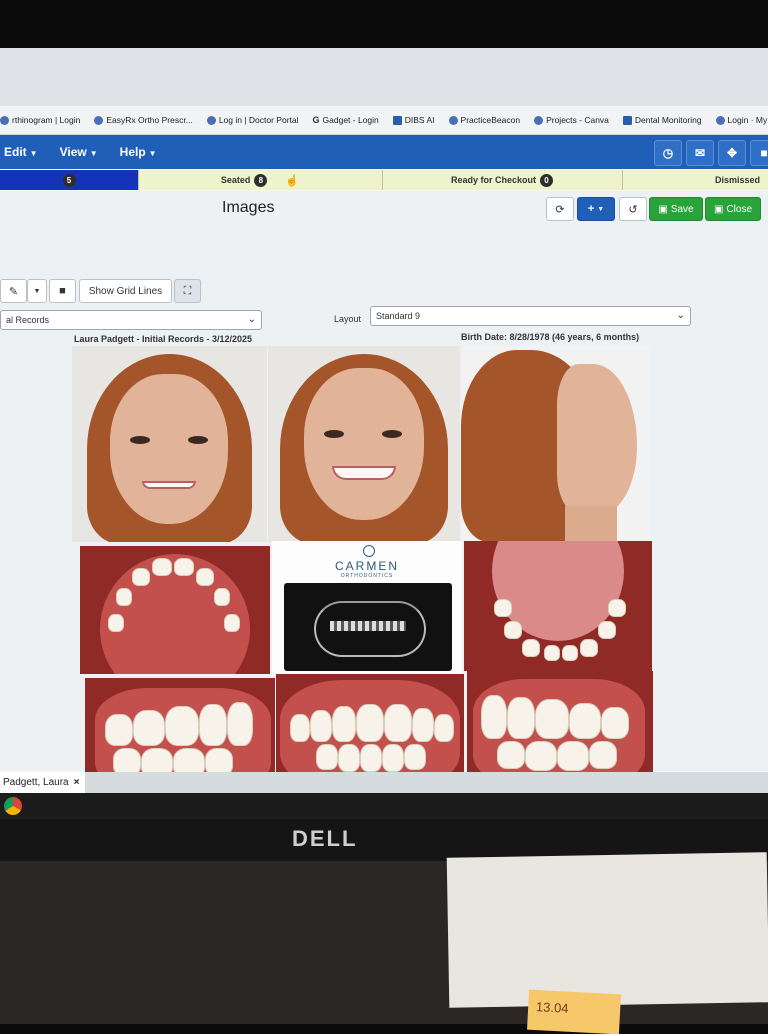 Image resolution: width=768 pixels, height=1034 pixels. I want to click on dibs-icon, so click(397, 120).